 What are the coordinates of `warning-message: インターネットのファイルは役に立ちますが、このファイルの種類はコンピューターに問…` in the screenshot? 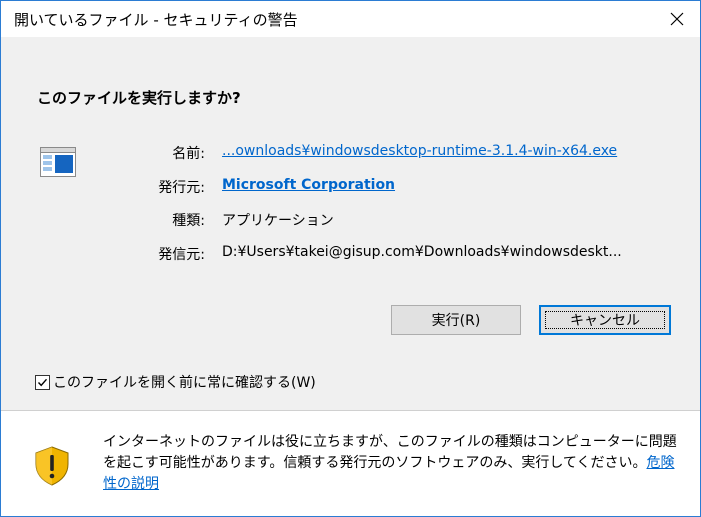 It's located at (393, 463).